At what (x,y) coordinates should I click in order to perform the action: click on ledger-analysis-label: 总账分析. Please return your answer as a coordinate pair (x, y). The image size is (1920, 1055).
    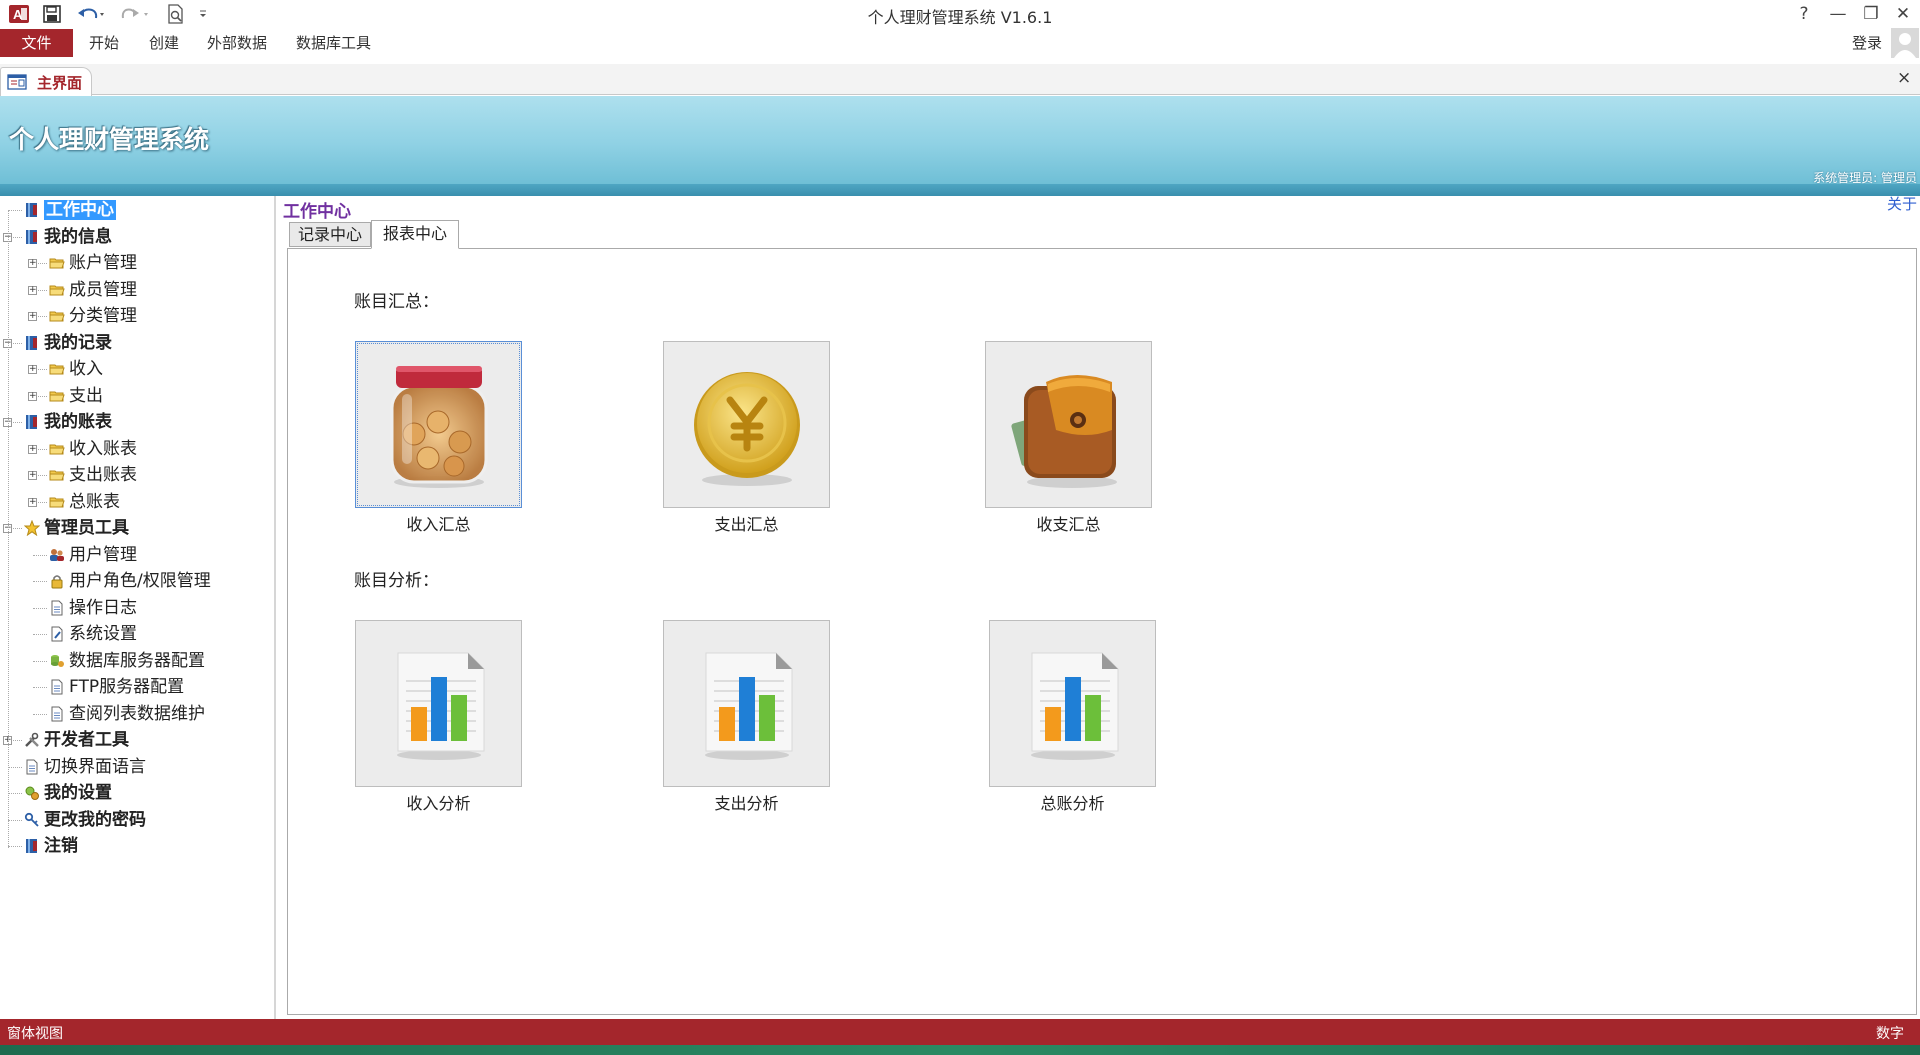
    Looking at the image, I should click on (1072, 803).